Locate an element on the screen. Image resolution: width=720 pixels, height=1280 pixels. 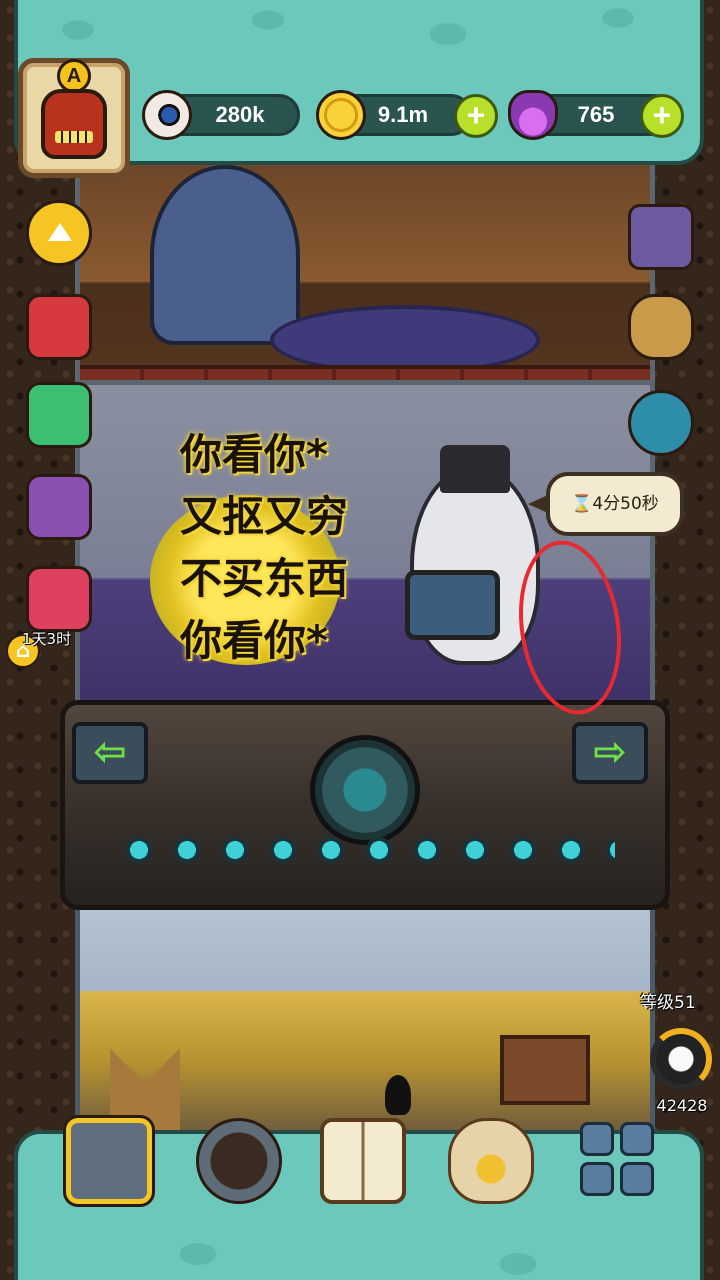
caption-line-3: 不买东西 is located at coordinates (264, 578).